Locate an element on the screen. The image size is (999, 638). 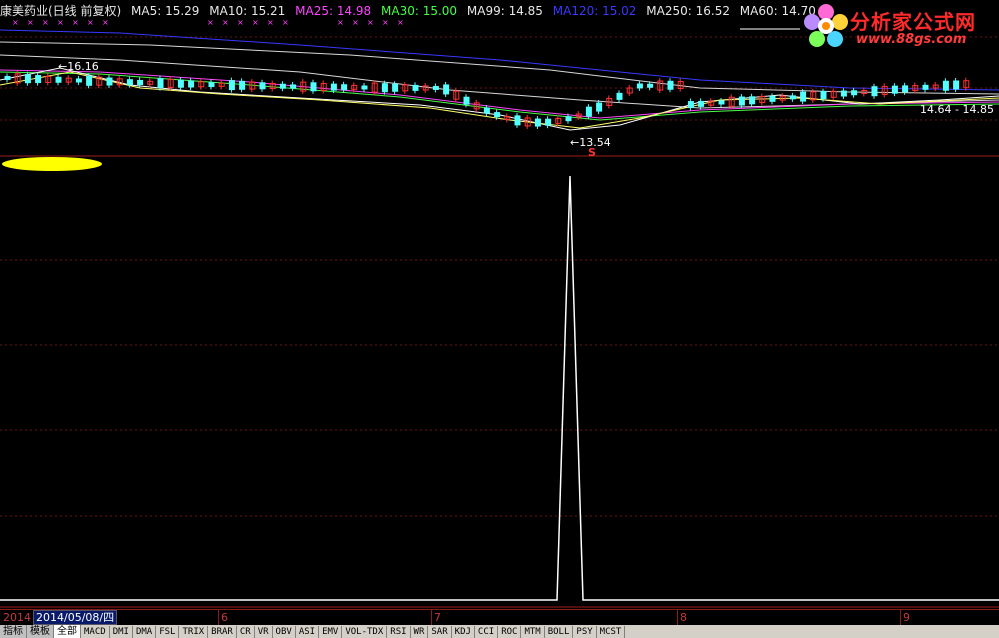
month-label-aug: 8 is located at coordinates (683, 617).